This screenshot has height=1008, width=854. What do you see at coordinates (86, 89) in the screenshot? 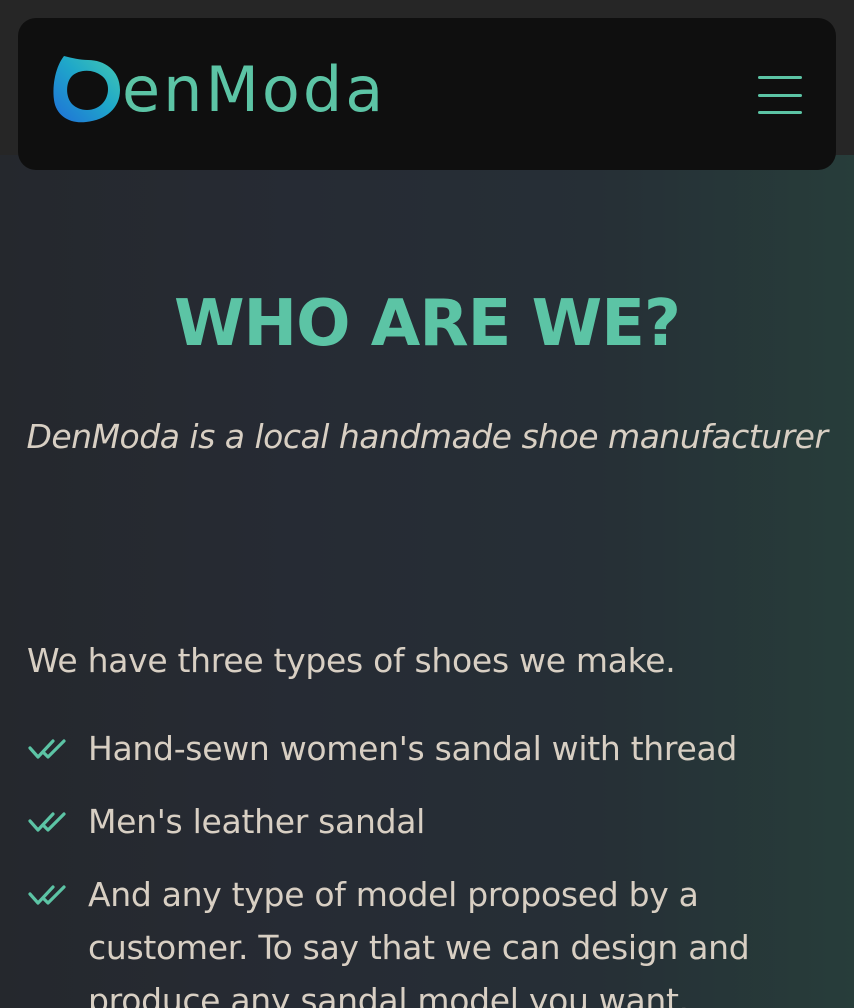
I see `denmoda-logo-mark-icon` at bounding box center [86, 89].